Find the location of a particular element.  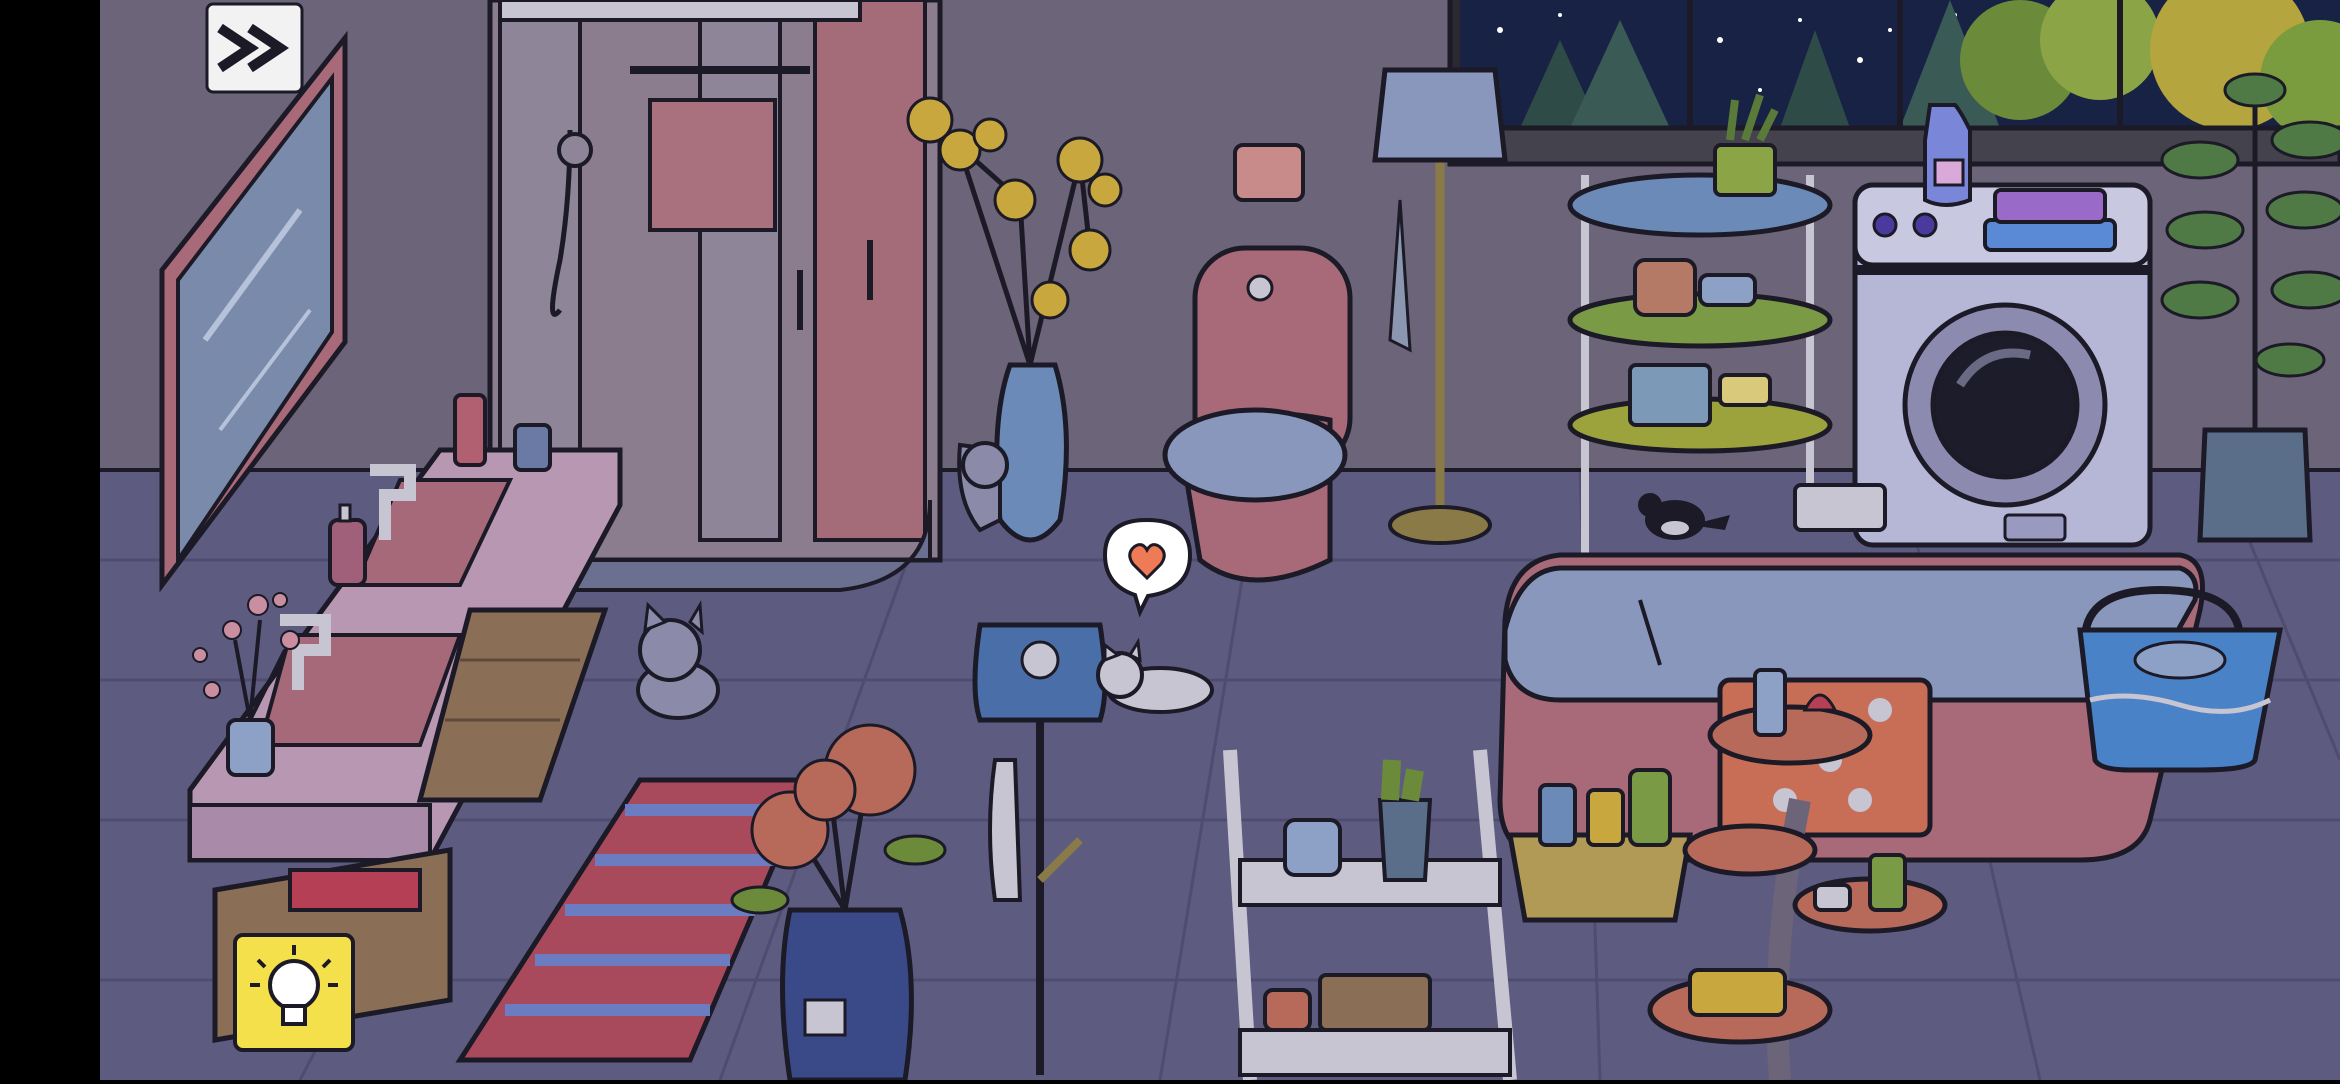

fast-forward-button is located at coordinates (254, 48).